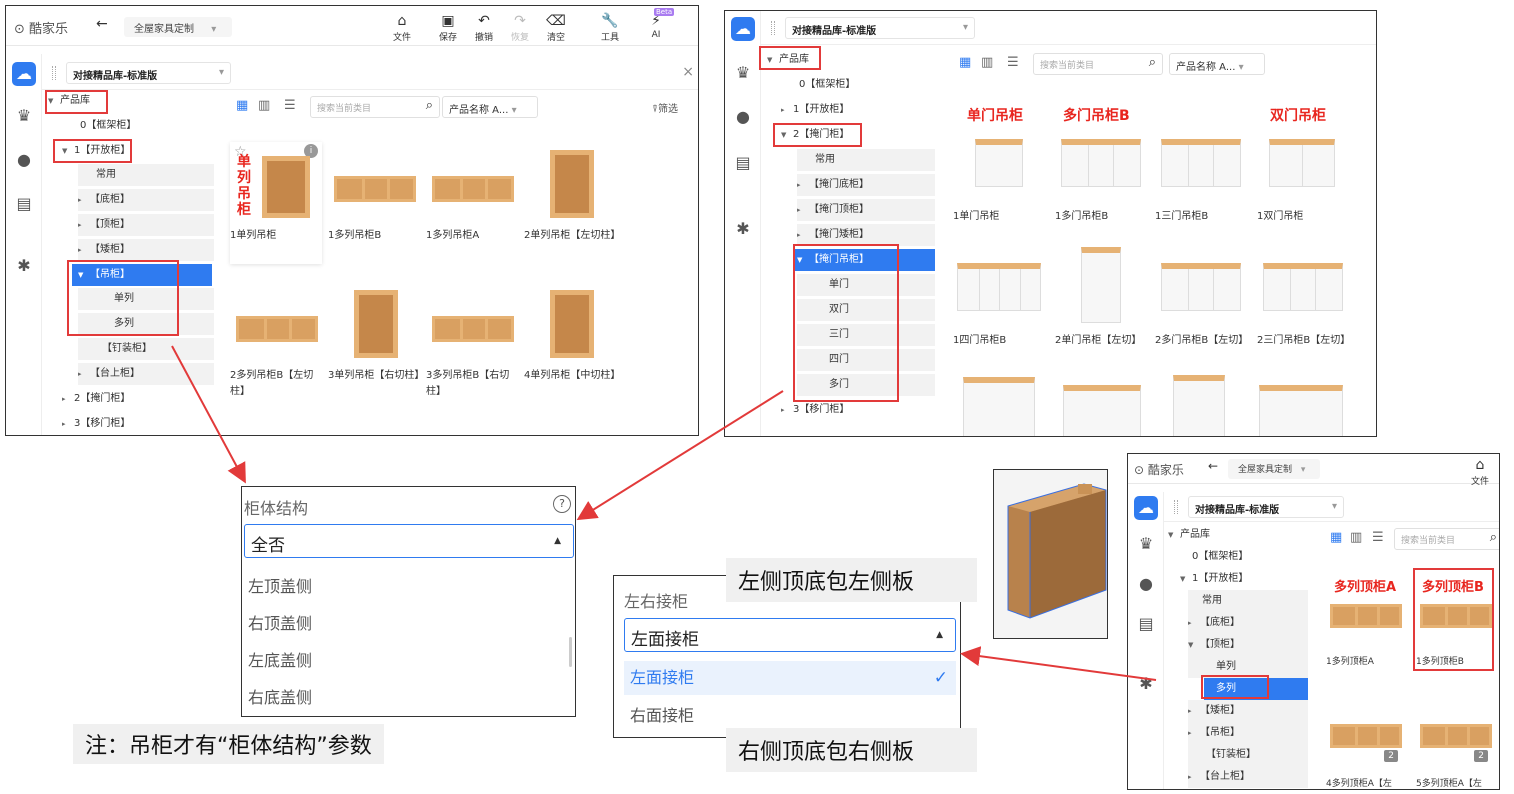  What do you see at coordinates (1303, 174) in the screenshot?
I see `product-card: 1双门吊柜` at bounding box center [1303, 174].